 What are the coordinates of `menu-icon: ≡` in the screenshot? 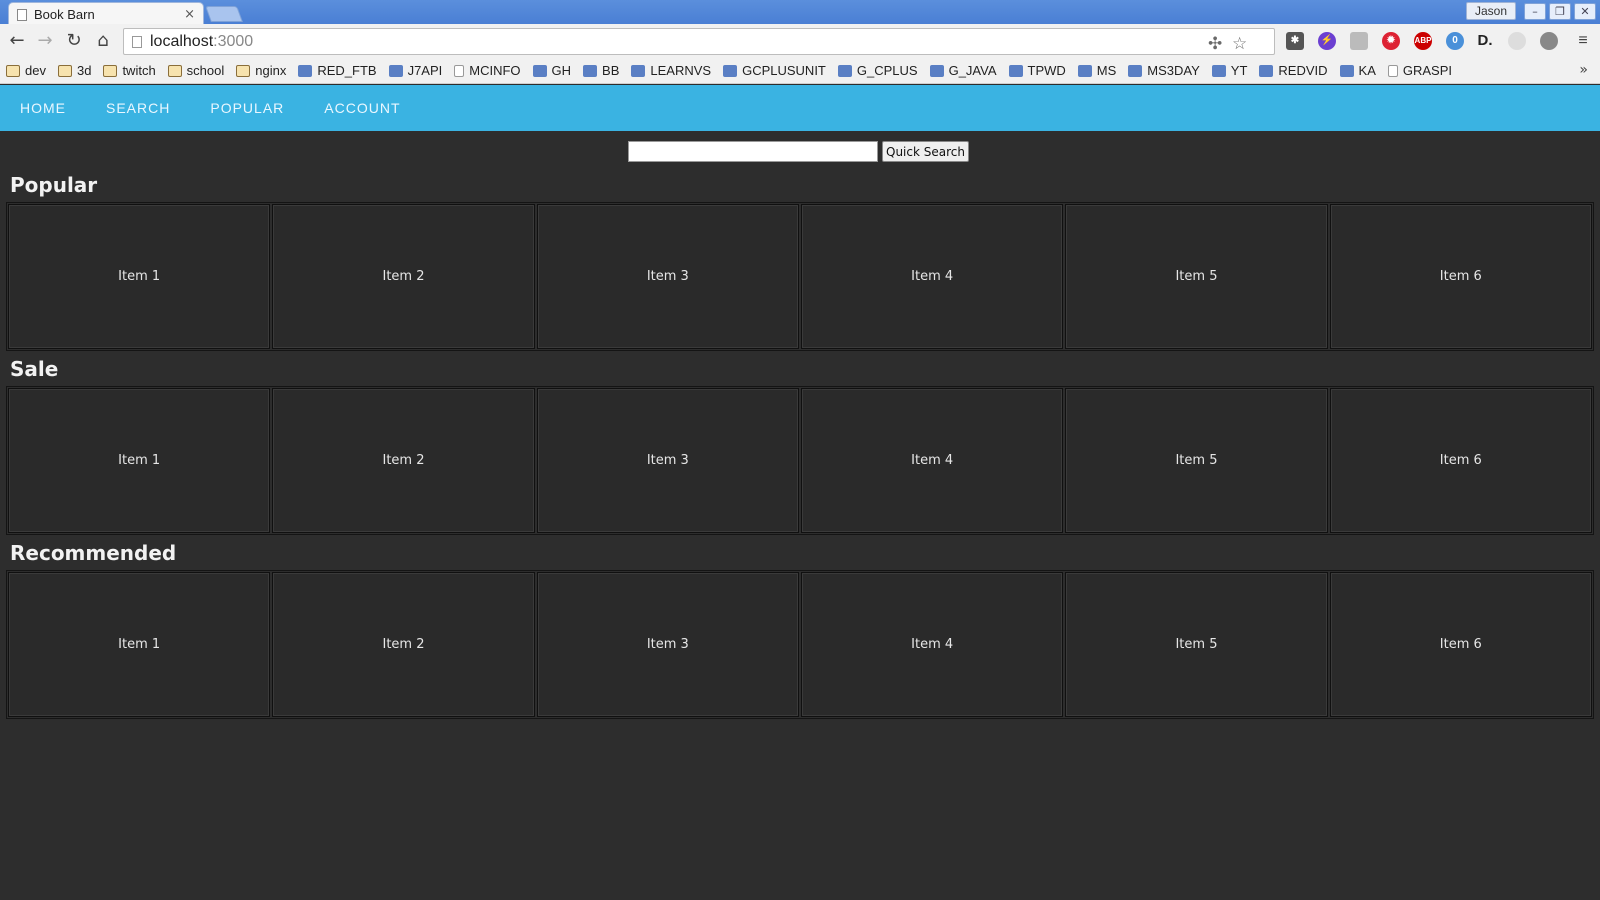 It's located at (1583, 41).